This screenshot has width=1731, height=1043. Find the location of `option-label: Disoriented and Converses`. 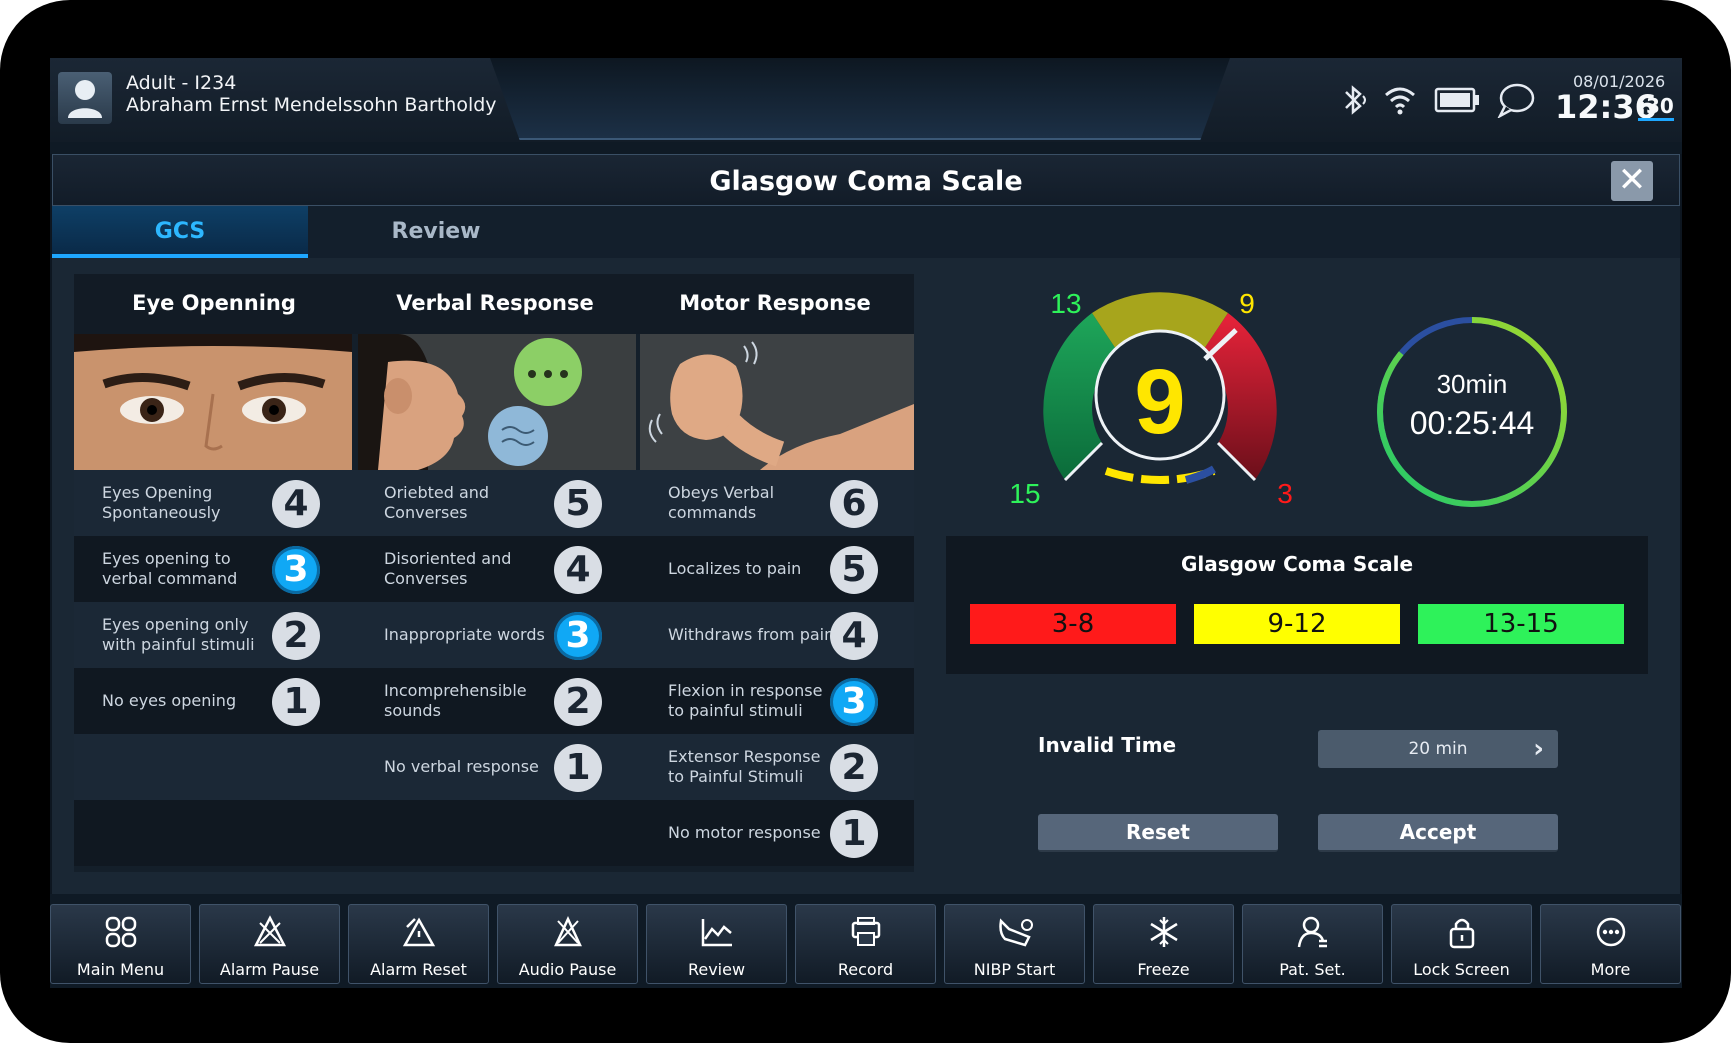

option-label: Disoriented and Converses is located at coordinates (448, 568).